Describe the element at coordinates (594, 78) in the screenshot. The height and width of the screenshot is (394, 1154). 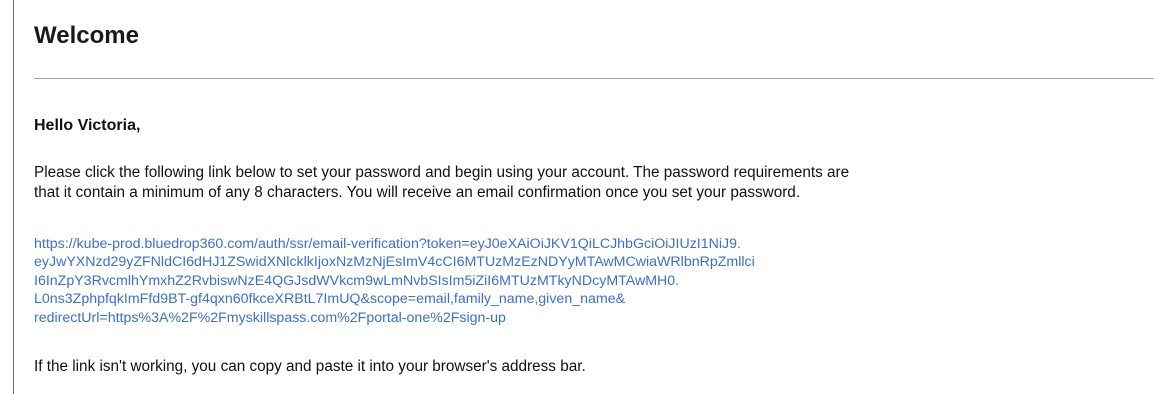
I see `title-divider` at that location.